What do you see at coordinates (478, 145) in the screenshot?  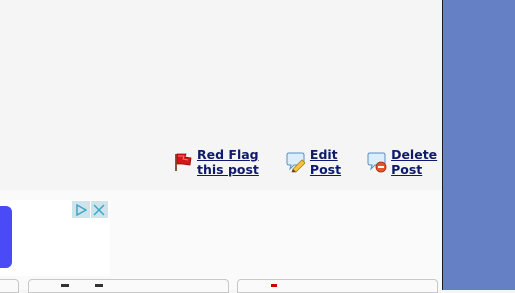 I see `right-sidebar-panel` at bounding box center [478, 145].